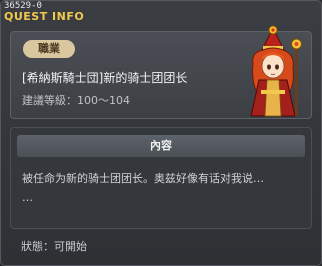  What do you see at coordinates (161, 146) in the screenshot?
I see `content-heading: 內容` at bounding box center [161, 146].